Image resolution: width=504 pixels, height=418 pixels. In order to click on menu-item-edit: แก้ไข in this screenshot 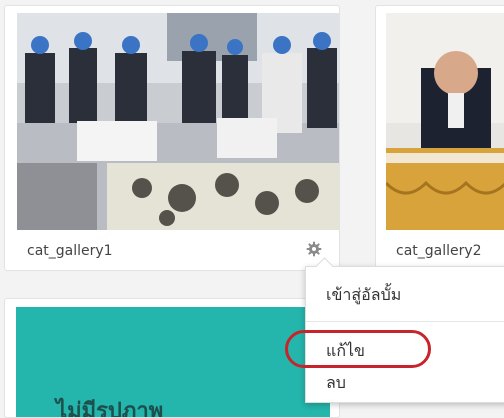, I will do `click(345, 351)`.